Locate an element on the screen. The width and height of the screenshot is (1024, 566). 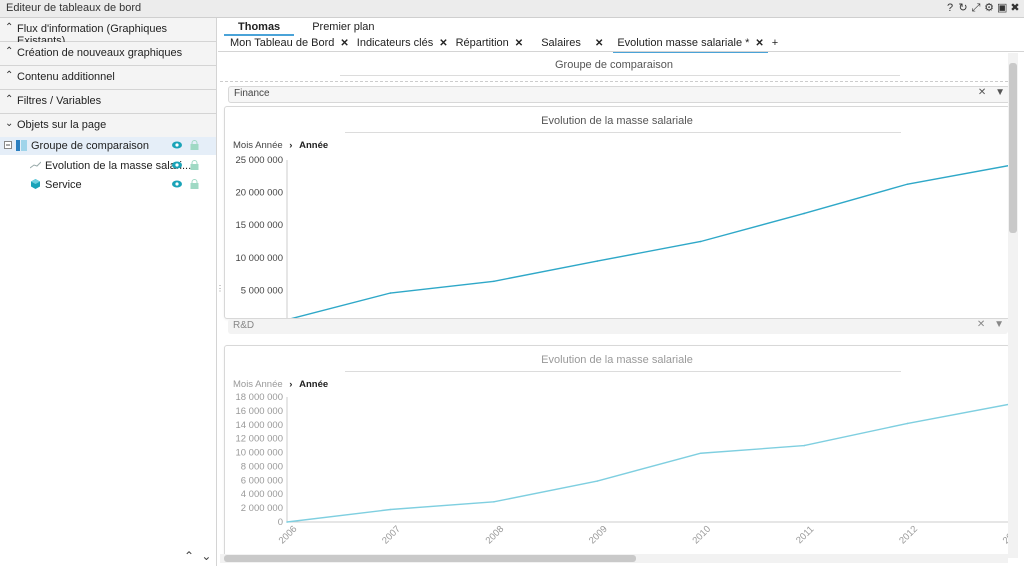
close-icon: ✖ is located at coordinates (1015, 8).